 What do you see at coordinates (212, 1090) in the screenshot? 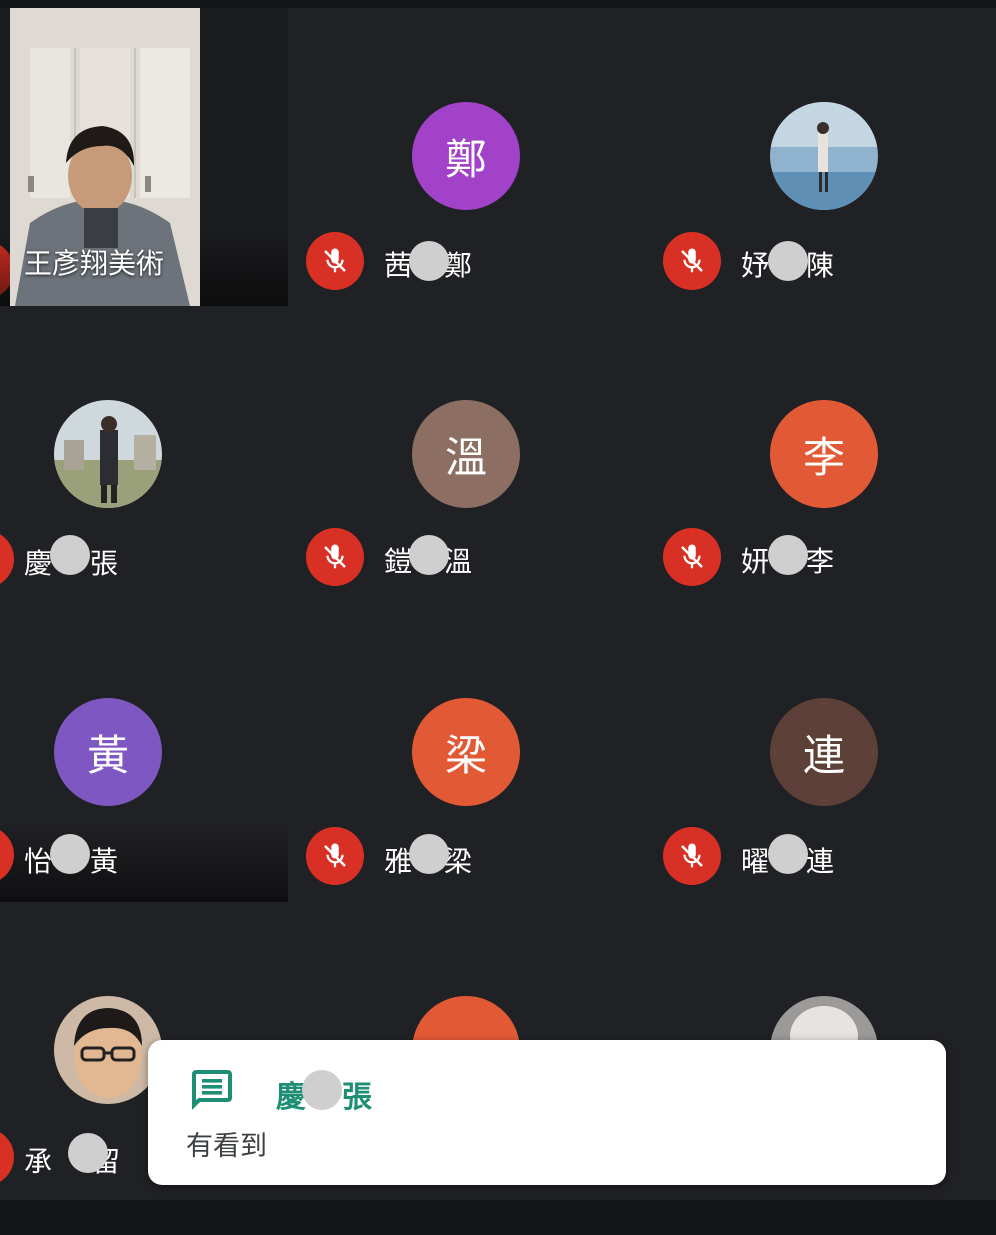
I see `chat-bubble-icon` at bounding box center [212, 1090].